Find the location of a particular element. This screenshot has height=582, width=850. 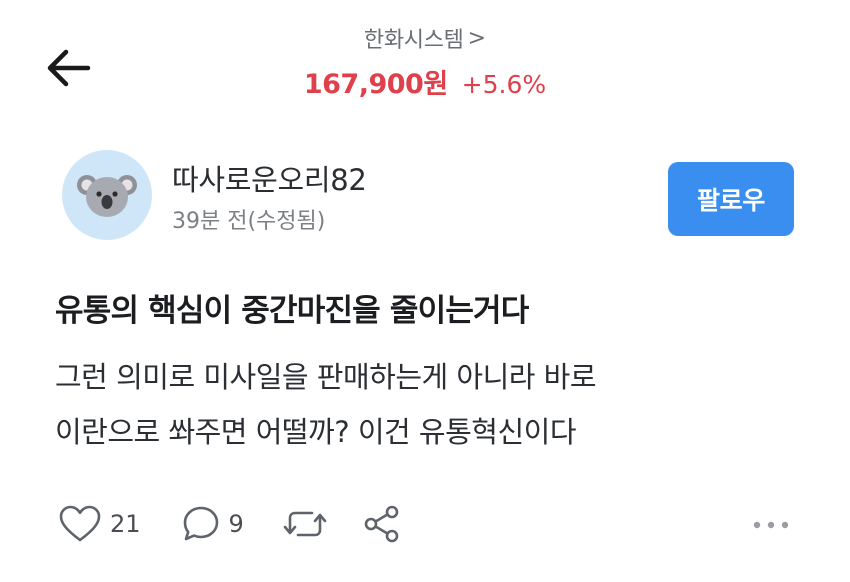

stock-price: 167,900원 is located at coordinates (375, 84).